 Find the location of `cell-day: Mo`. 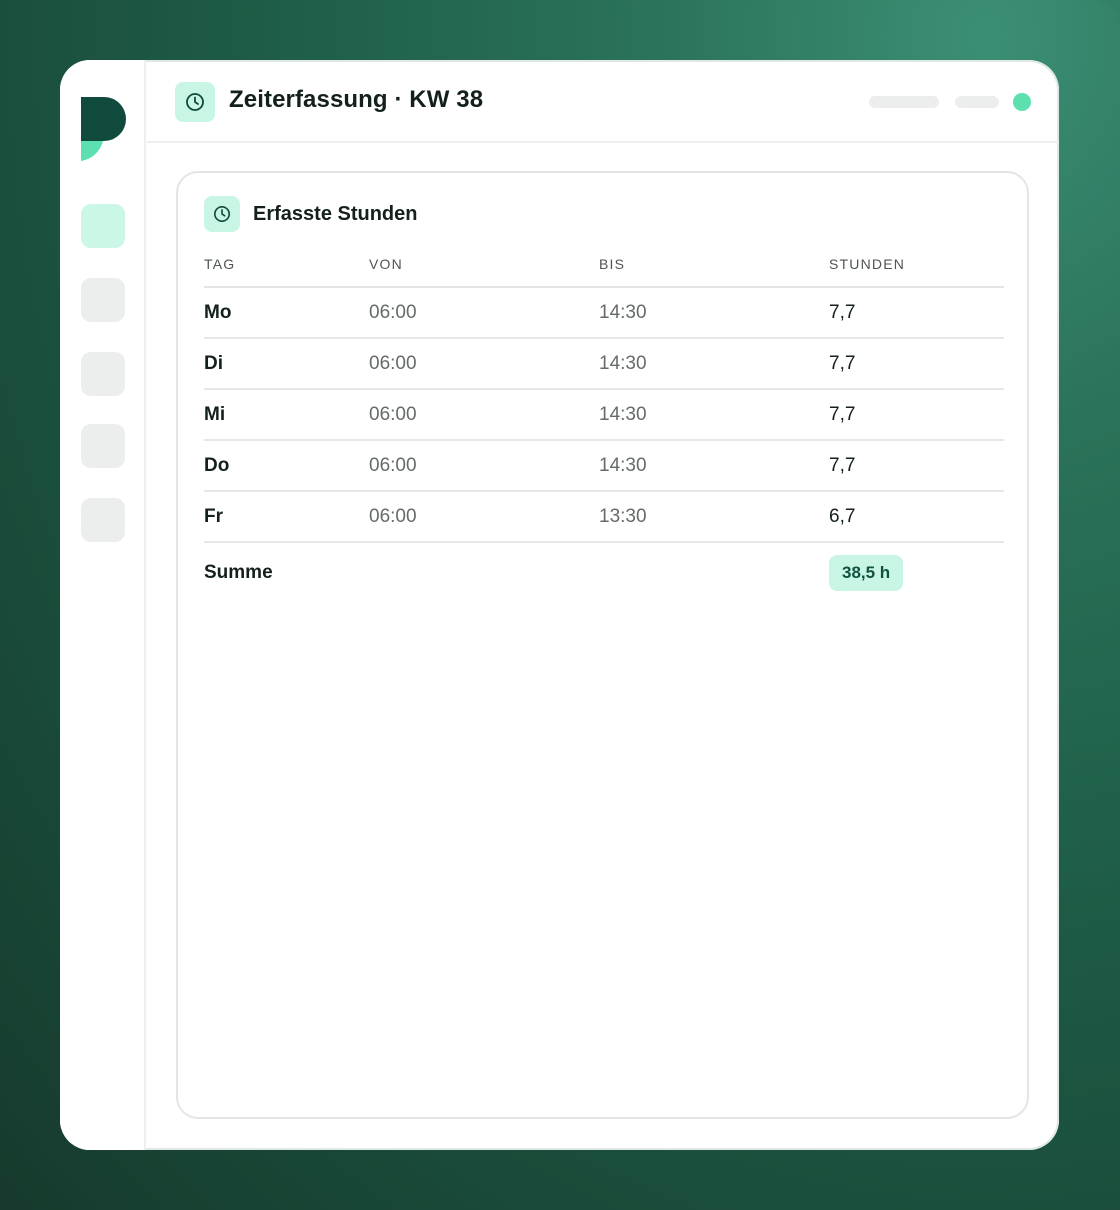

cell-day: Mo is located at coordinates (286, 313).